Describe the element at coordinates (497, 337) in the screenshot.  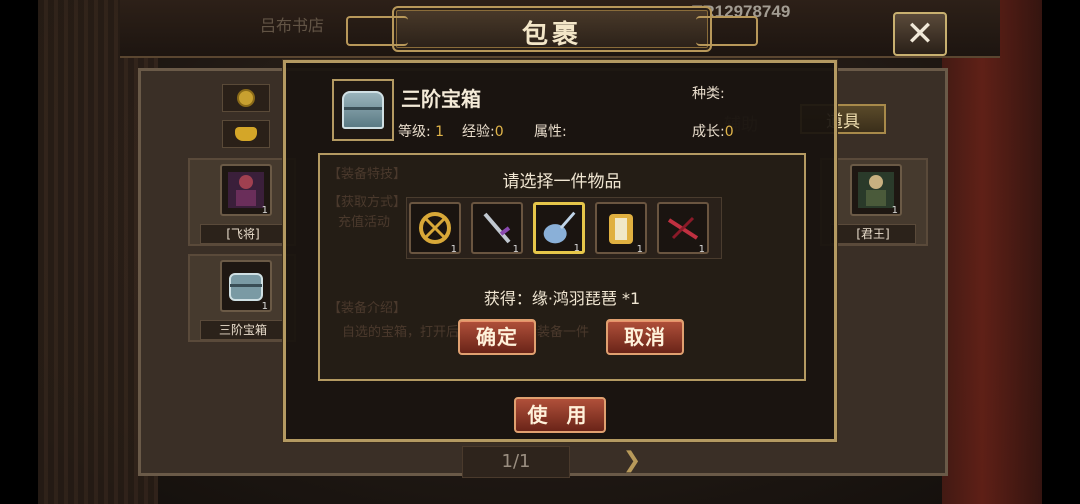
I see `confirm-button: 确定` at that location.